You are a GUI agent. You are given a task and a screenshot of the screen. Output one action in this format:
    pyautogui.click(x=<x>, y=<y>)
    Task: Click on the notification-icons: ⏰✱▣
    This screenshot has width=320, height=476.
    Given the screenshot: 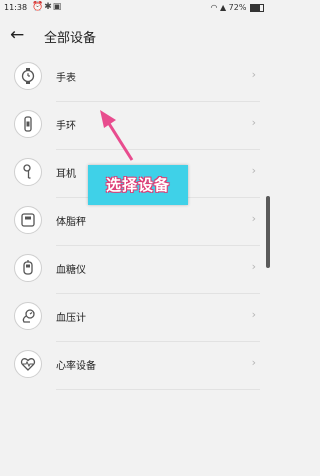 What is the action you would take?
    pyautogui.click(x=47, y=7)
    